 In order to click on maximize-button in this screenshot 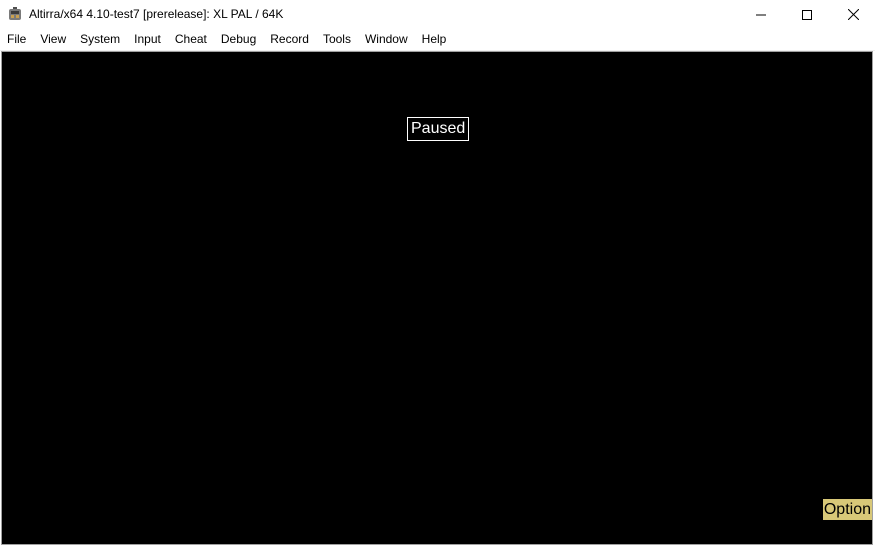, I will do `click(807, 14)`.